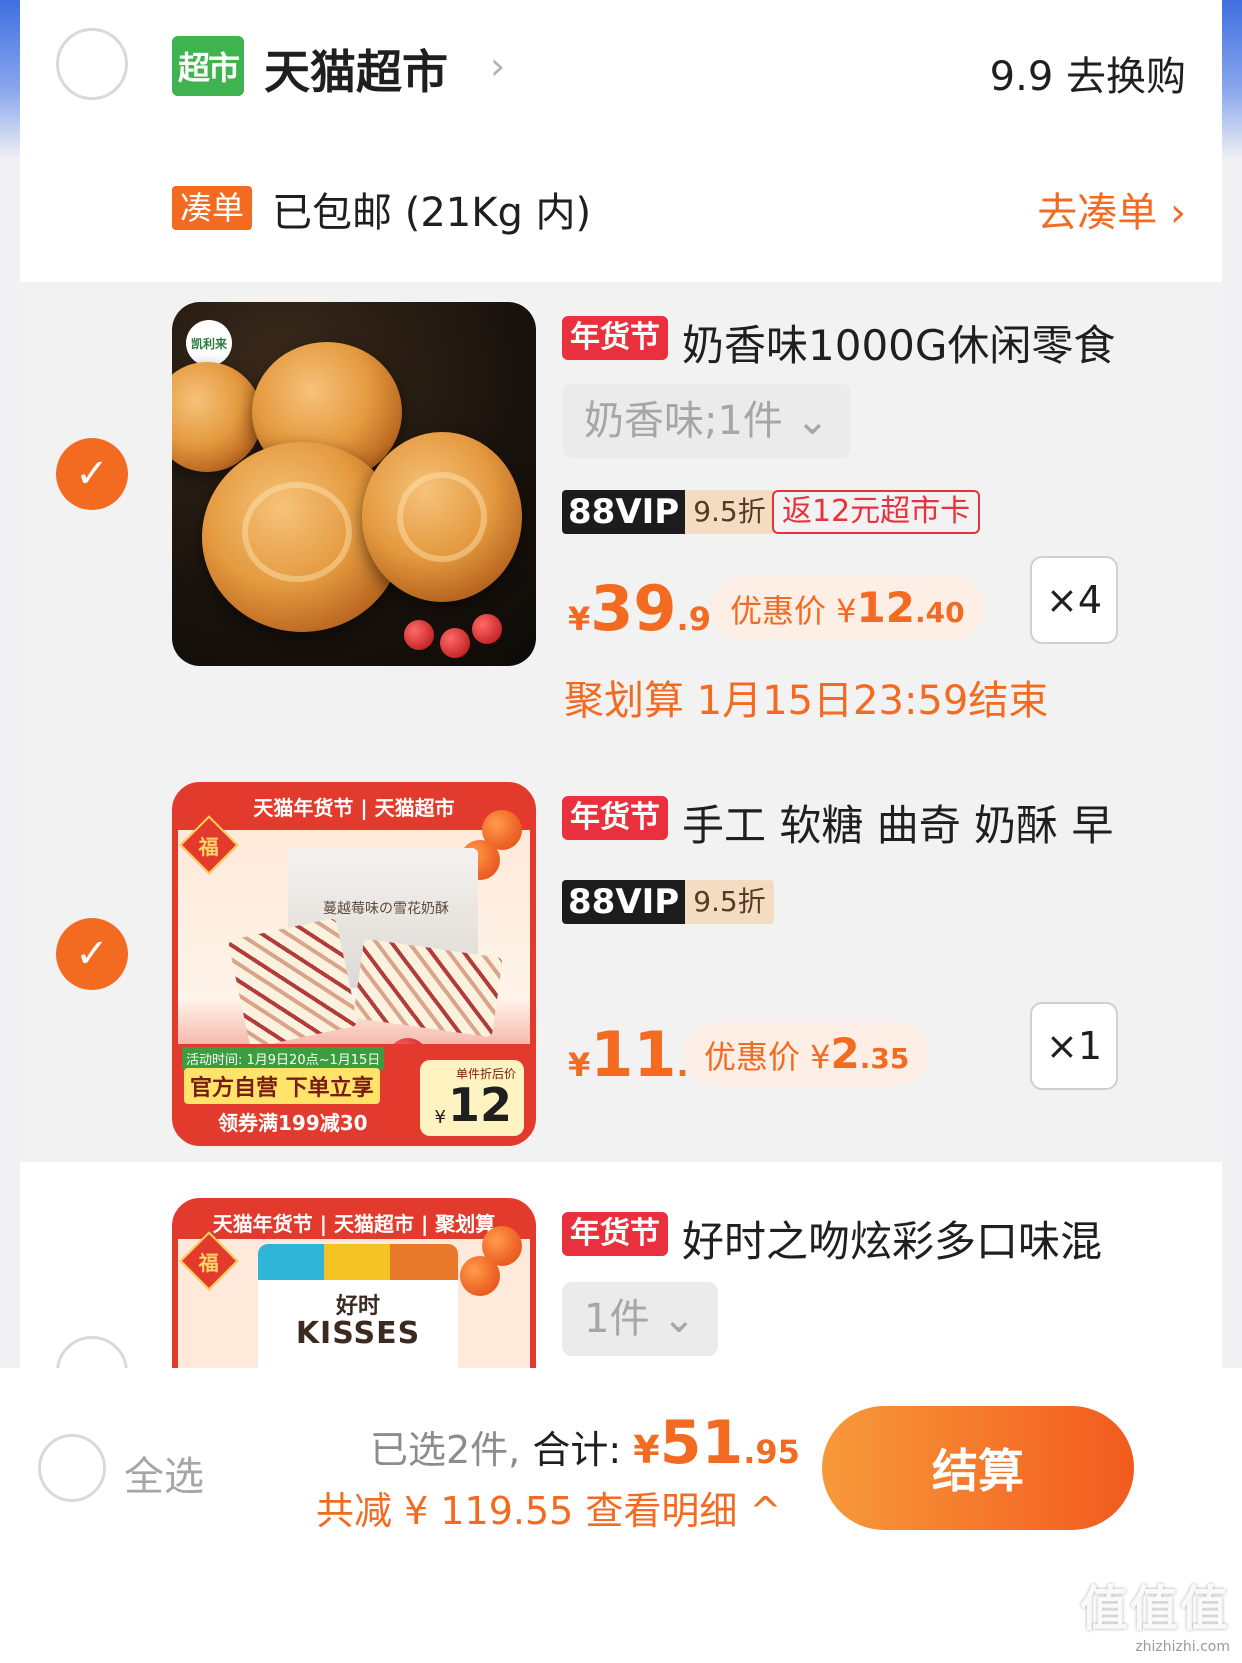  I want to click on promo-date: 活动时间: 1月9日20点~1月15日, so click(283, 1058).